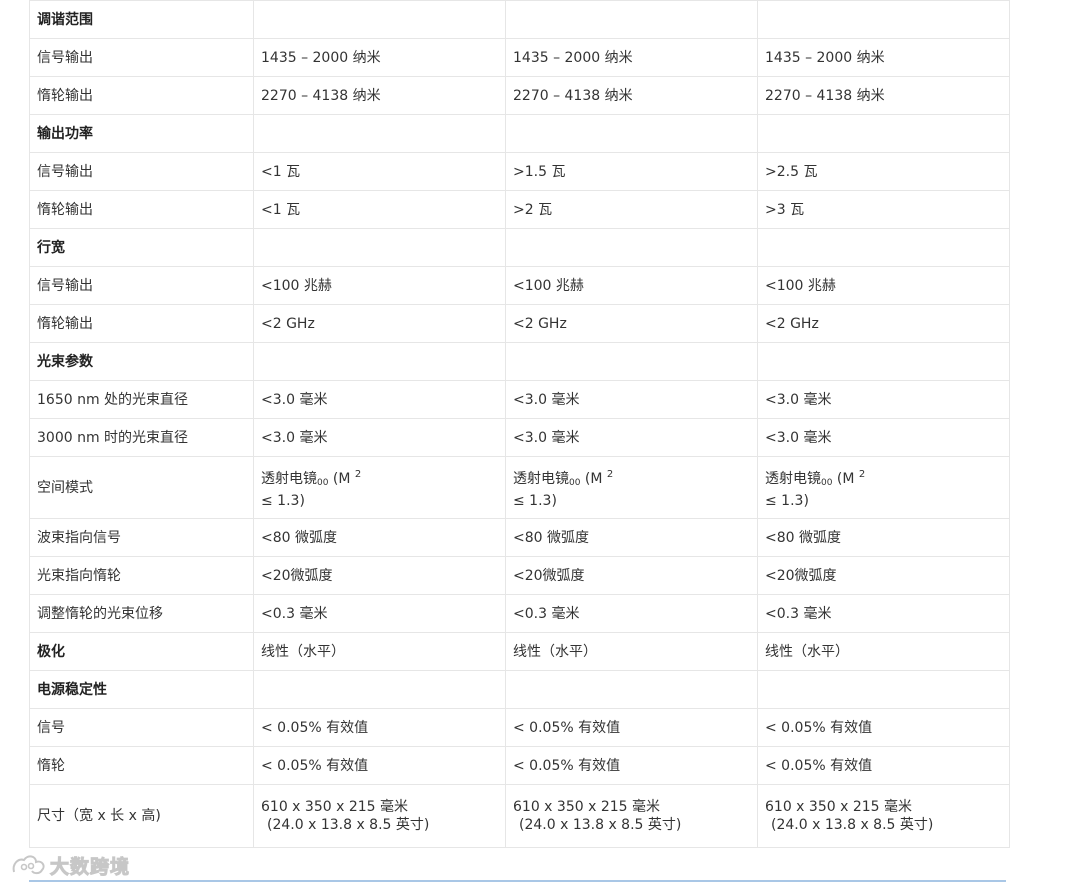 The image size is (1080, 887). I want to click on table-row: 3000 nm 时的光束直径 <3.0 毫米 <3.0 毫米 <3.0 毫米, so click(519, 437).